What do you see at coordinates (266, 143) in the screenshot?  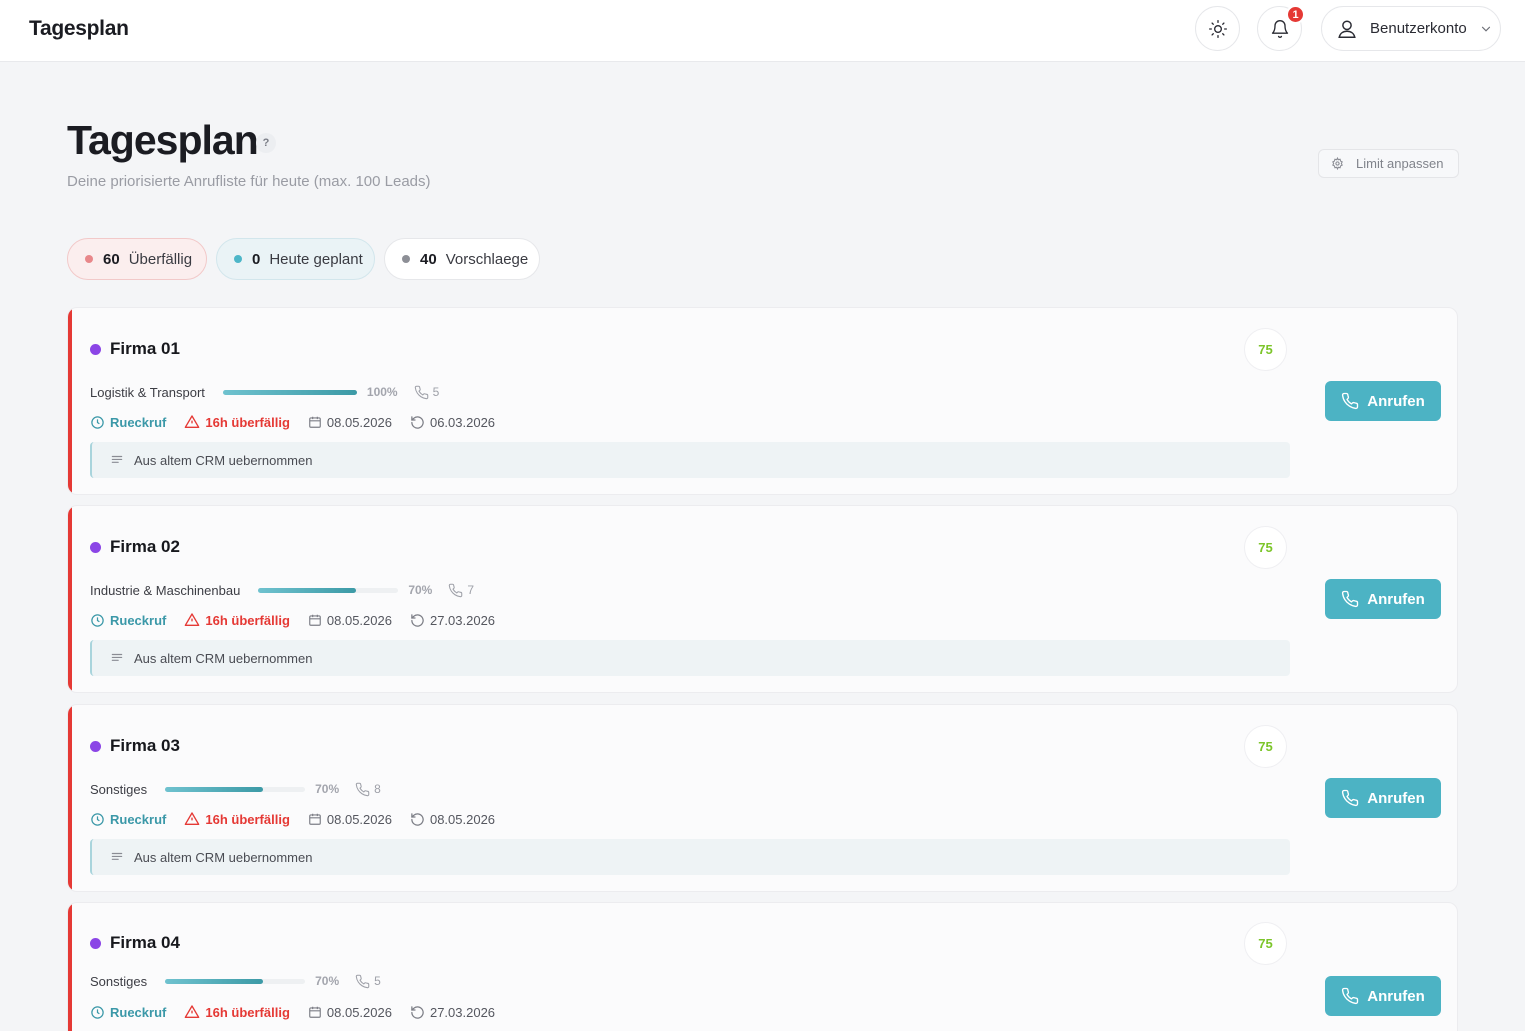 I see `help-icon: ?` at bounding box center [266, 143].